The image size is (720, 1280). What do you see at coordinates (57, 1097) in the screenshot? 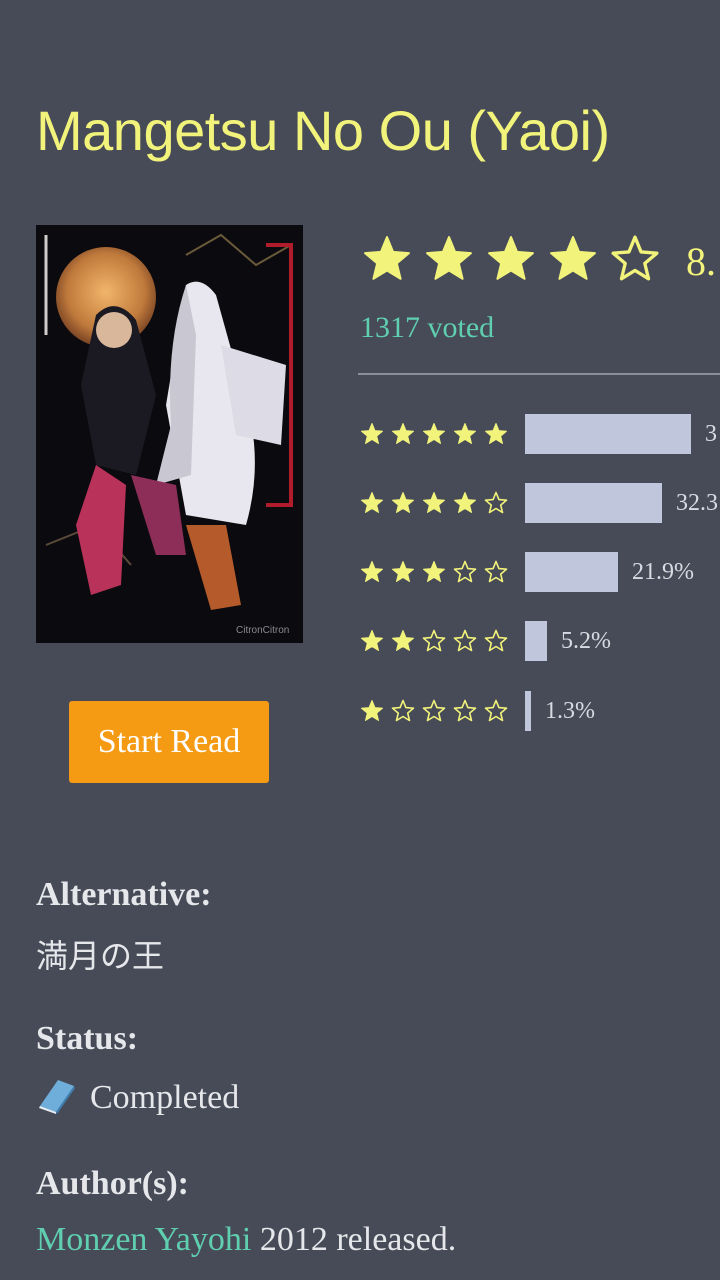
I see `book-icon` at bounding box center [57, 1097].